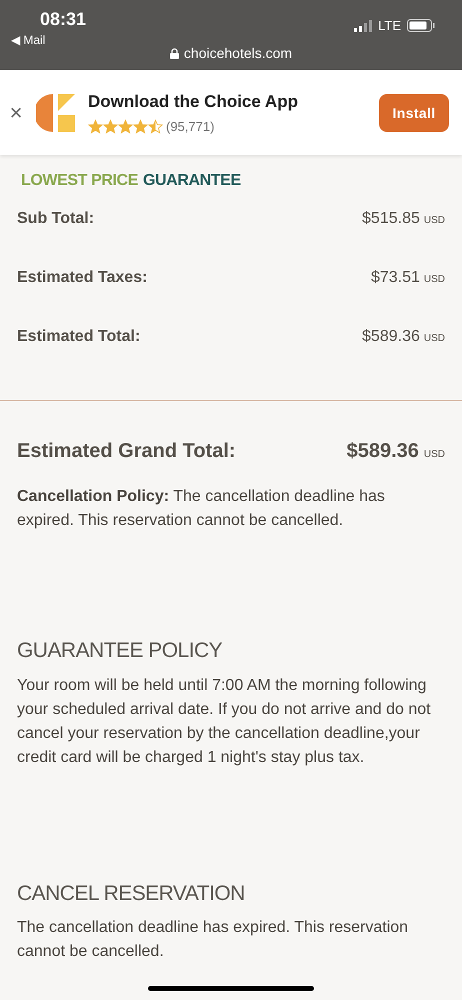 The width and height of the screenshot is (462, 1000). What do you see at coordinates (126, 451) in the screenshot?
I see `grand-total-label: Estimated Grand Total:` at bounding box center [126, 451].